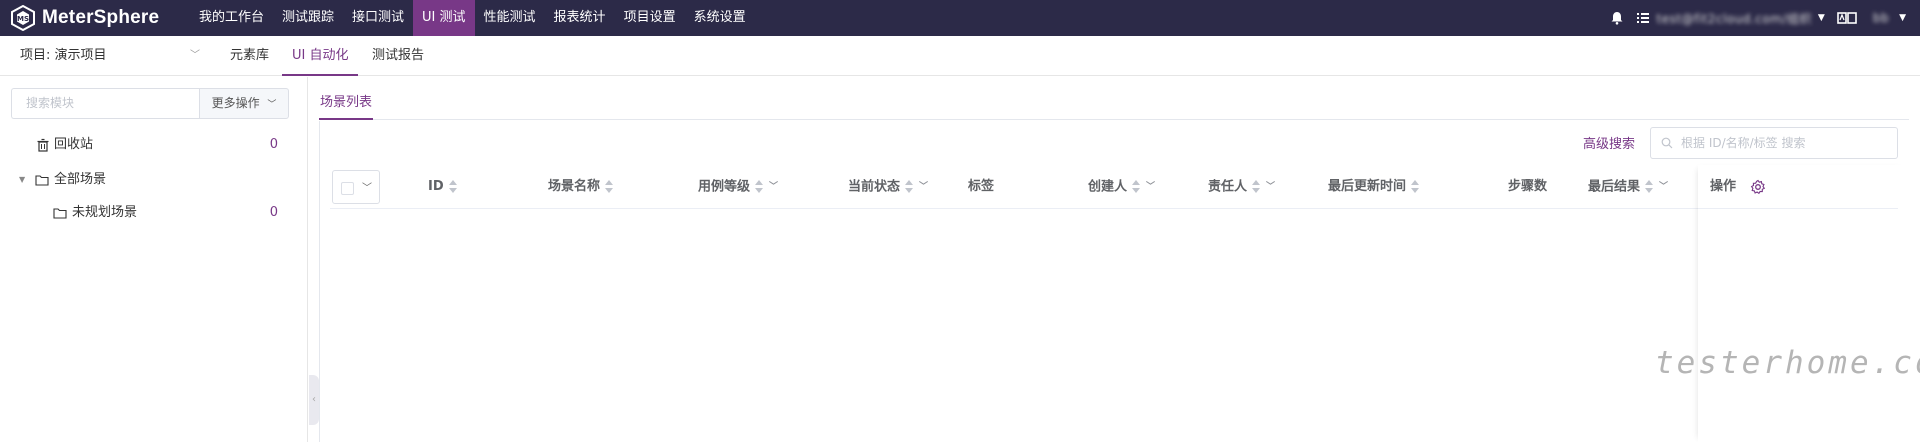 The height and width of the screenshot is (442, 1920). What do you see at coordinates (154, 259) in the screenshot?
I see `module-tree-panel: 搜索模块 更多操作 ﹀ 回收站 0 ▼ 全部场景 未规划场景 0` at bounding box center [154, 259].